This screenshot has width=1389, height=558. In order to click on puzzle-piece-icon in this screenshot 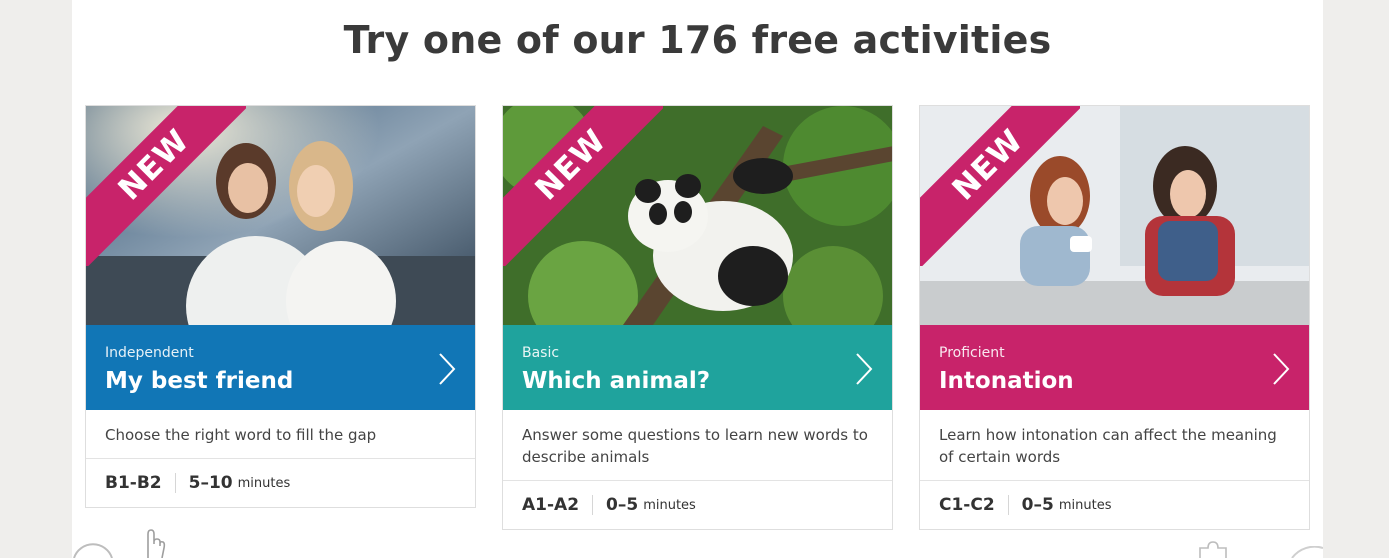, I will do `click(1213, 549)`.